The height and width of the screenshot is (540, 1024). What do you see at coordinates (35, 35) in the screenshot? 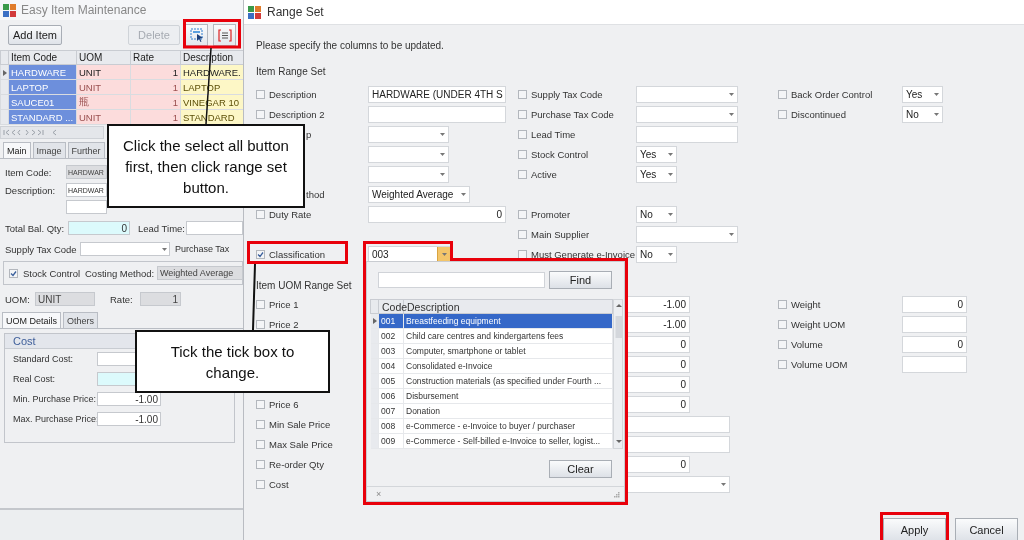
I see `toolbar-button: Add Item` at bounding box center [35, 35].